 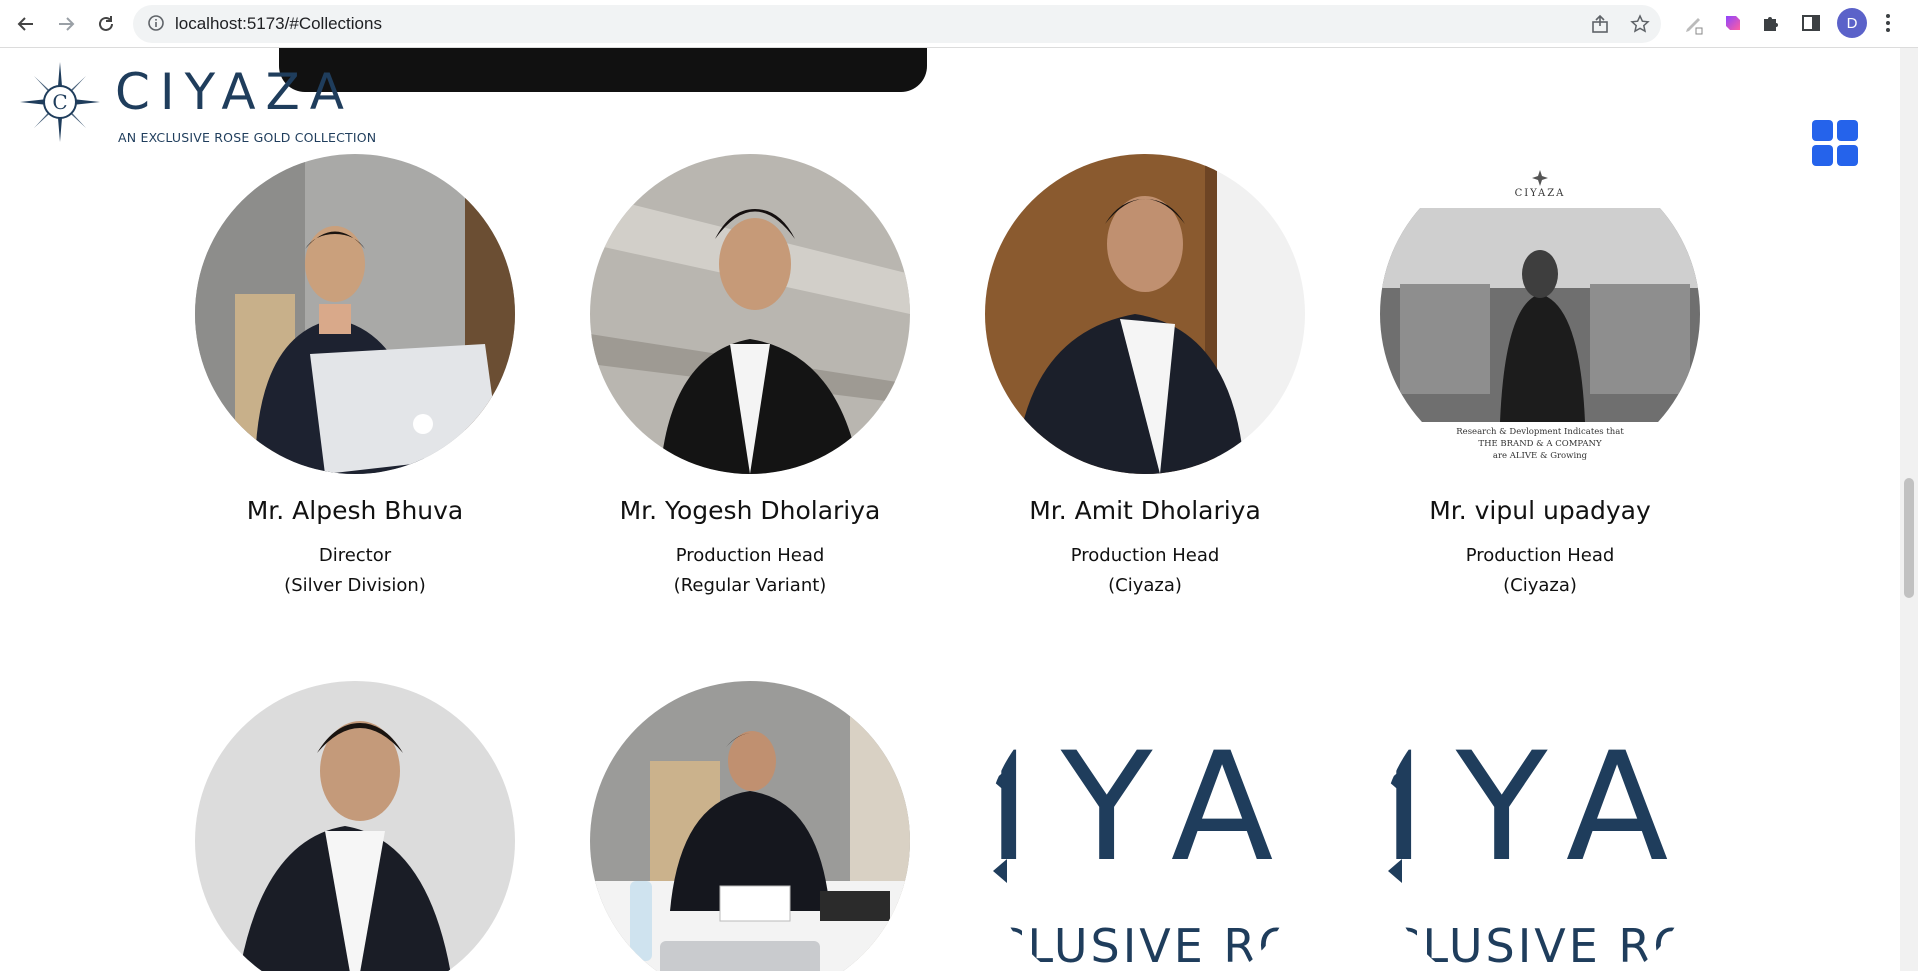 I want to click on url-text: localhost:5173/#Collections, so click(x=278, y=23).